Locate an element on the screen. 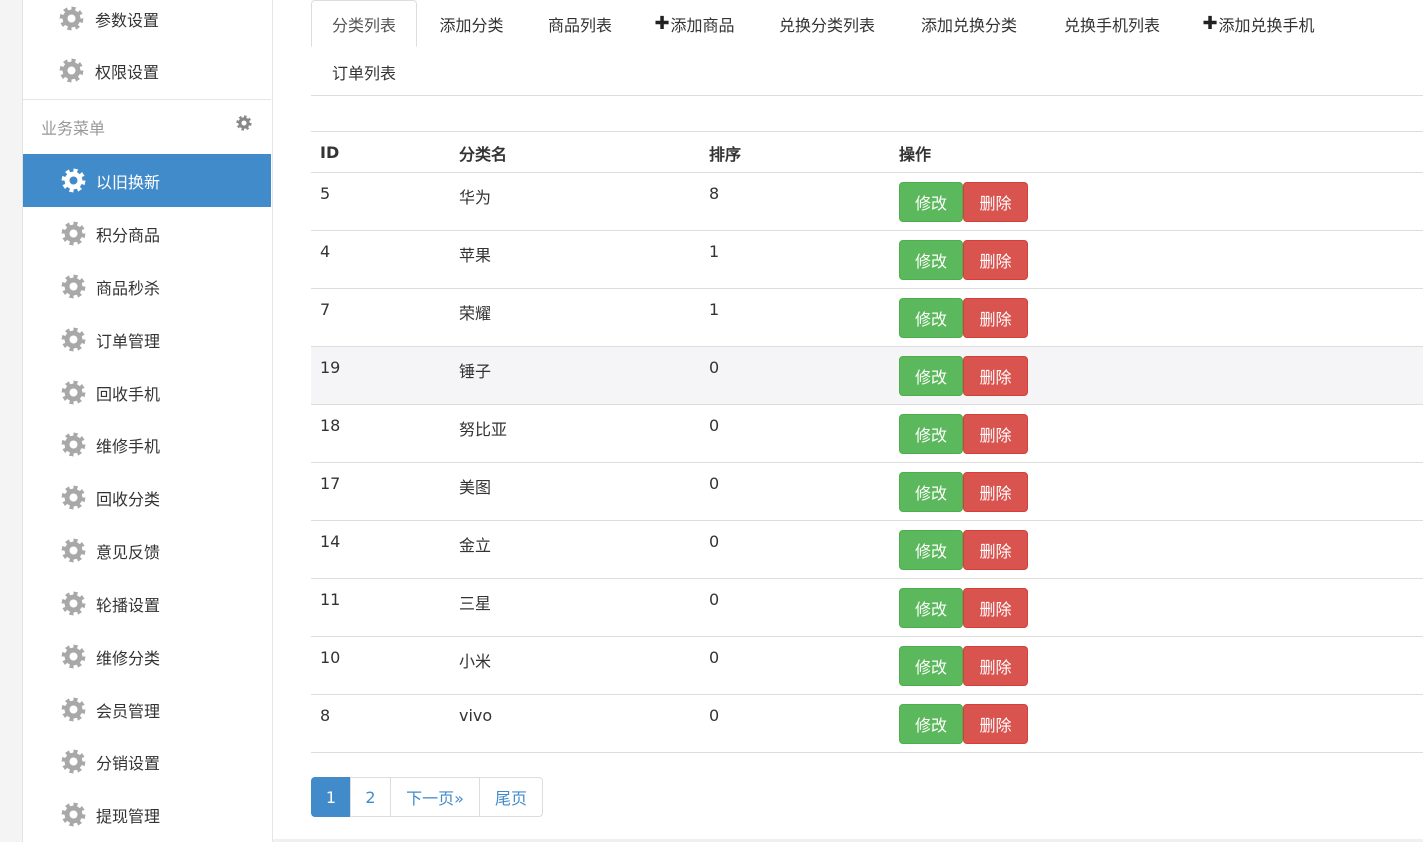 The image size is (1423, 842). pagination: 1 2 下一页» 尾页 is located at coordinates (427, 797).